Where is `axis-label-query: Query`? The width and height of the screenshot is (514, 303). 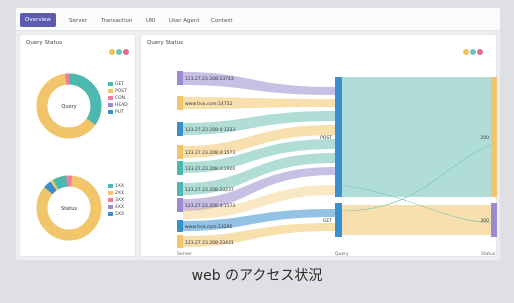
axis-label-query: Query is located at coordinates (342, 254).